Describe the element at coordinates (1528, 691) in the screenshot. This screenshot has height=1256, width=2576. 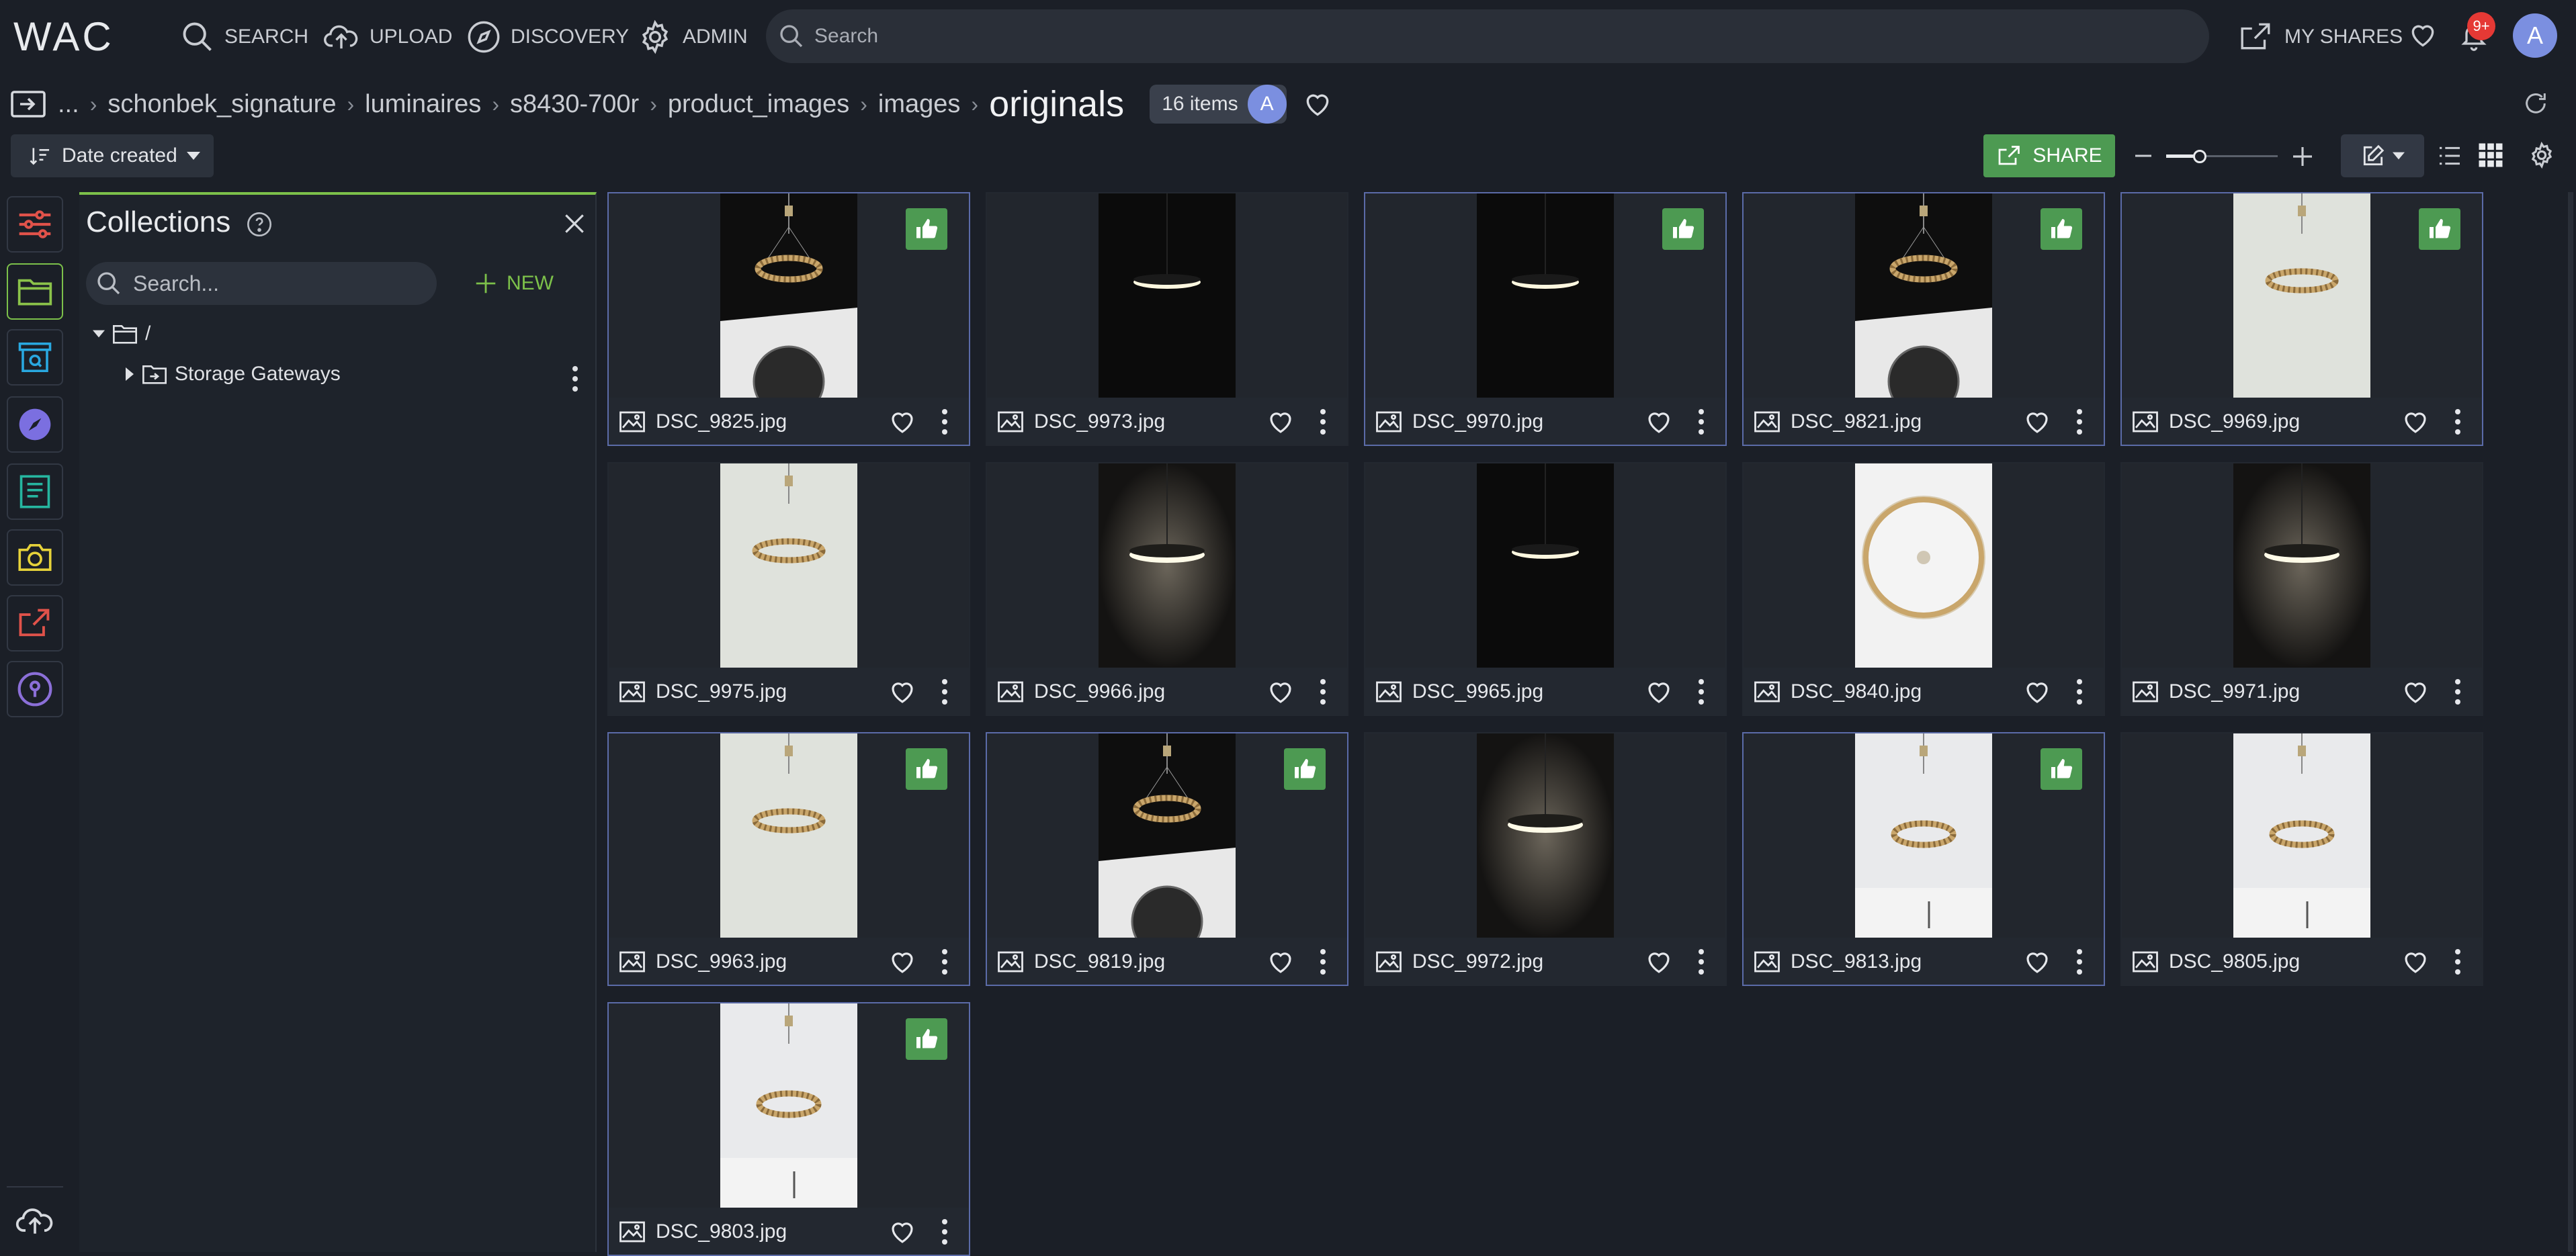
I see `asset-filename: DSC_9965.jpg` at that location.